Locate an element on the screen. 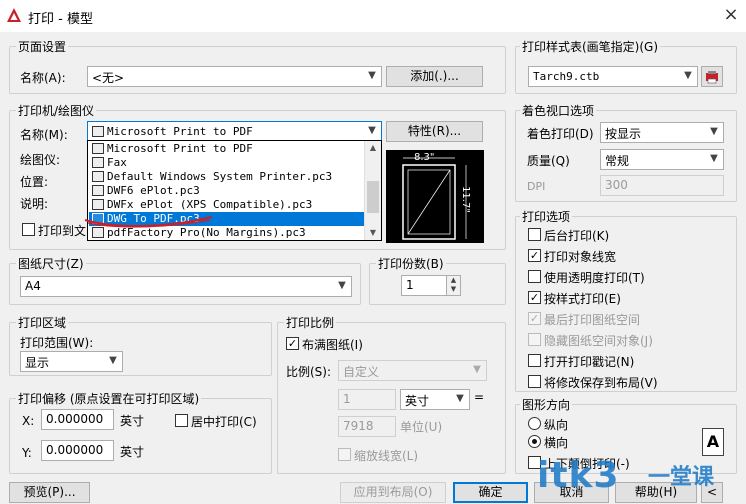 The width and height of the screenshot is (746, 504). dropdown-scrollbar: ▲ ▼ is located at coordinates (372, 190).